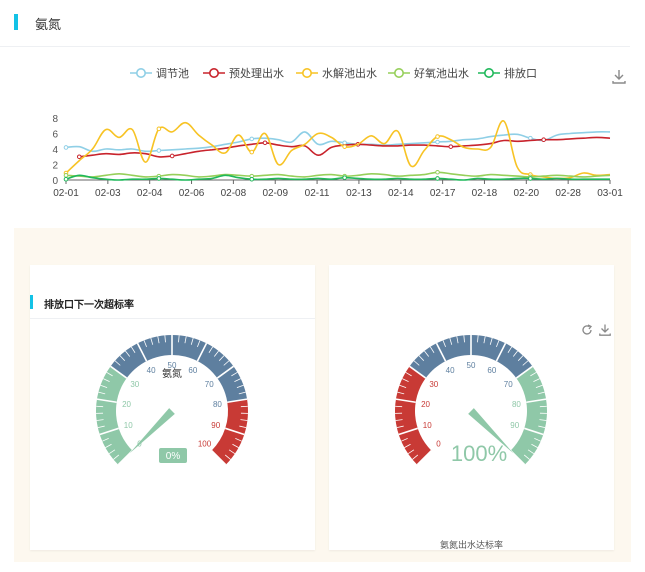 This screenshot has width=645, height=572. I want to click on legend-label: 预处理出水, so click(256, 73).